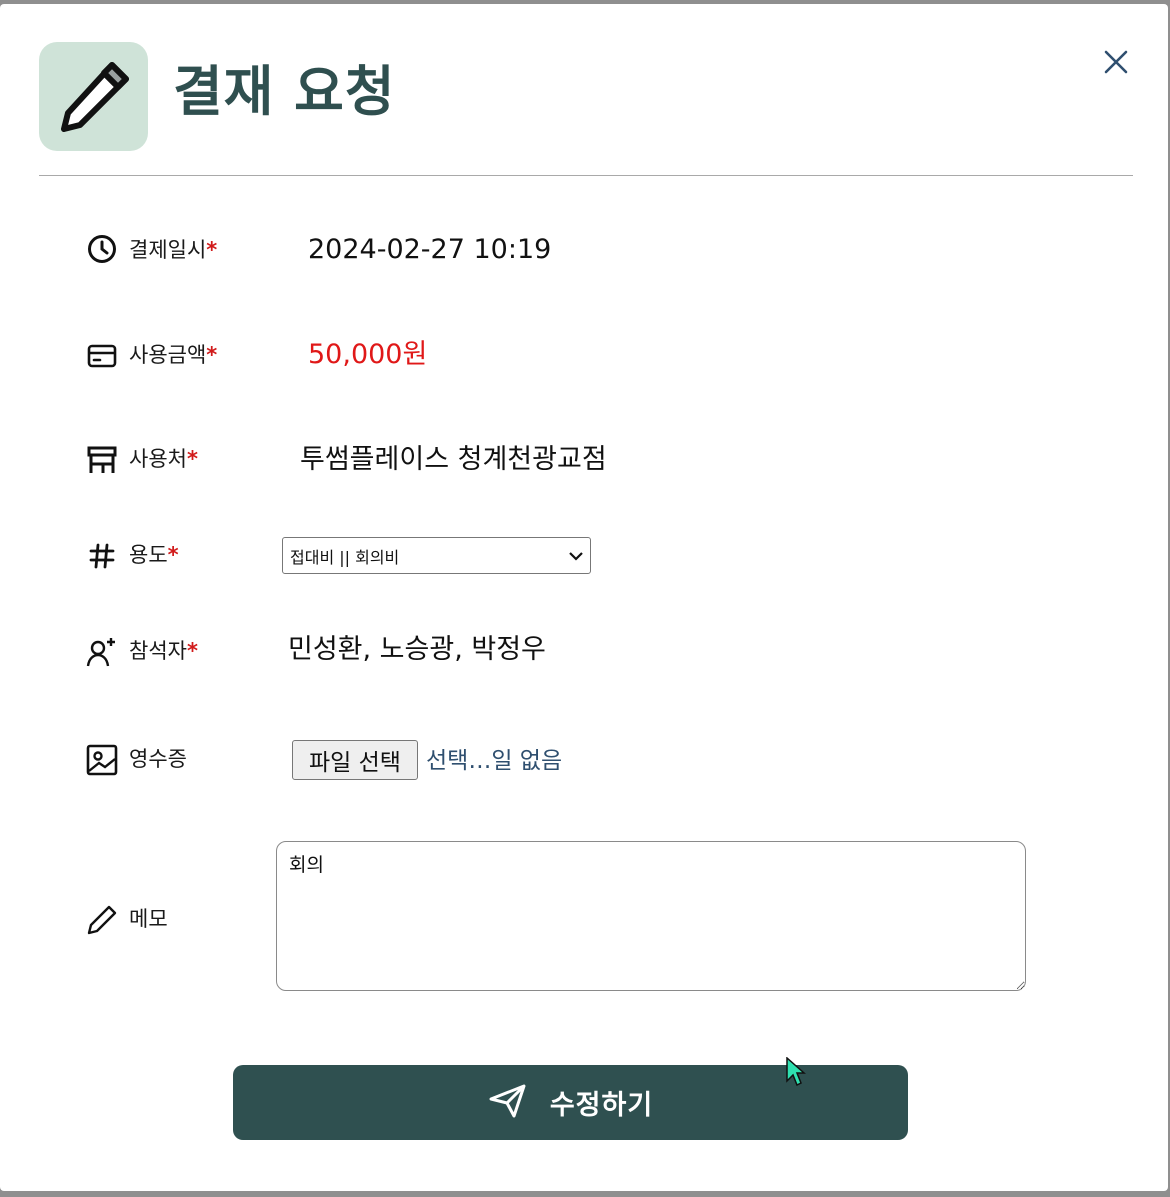 This screenshot has width=1170, height=1197. Describe the element at coordinates (651, 916) in the screenshot. I see `memo-textarea: 회의` at that location.